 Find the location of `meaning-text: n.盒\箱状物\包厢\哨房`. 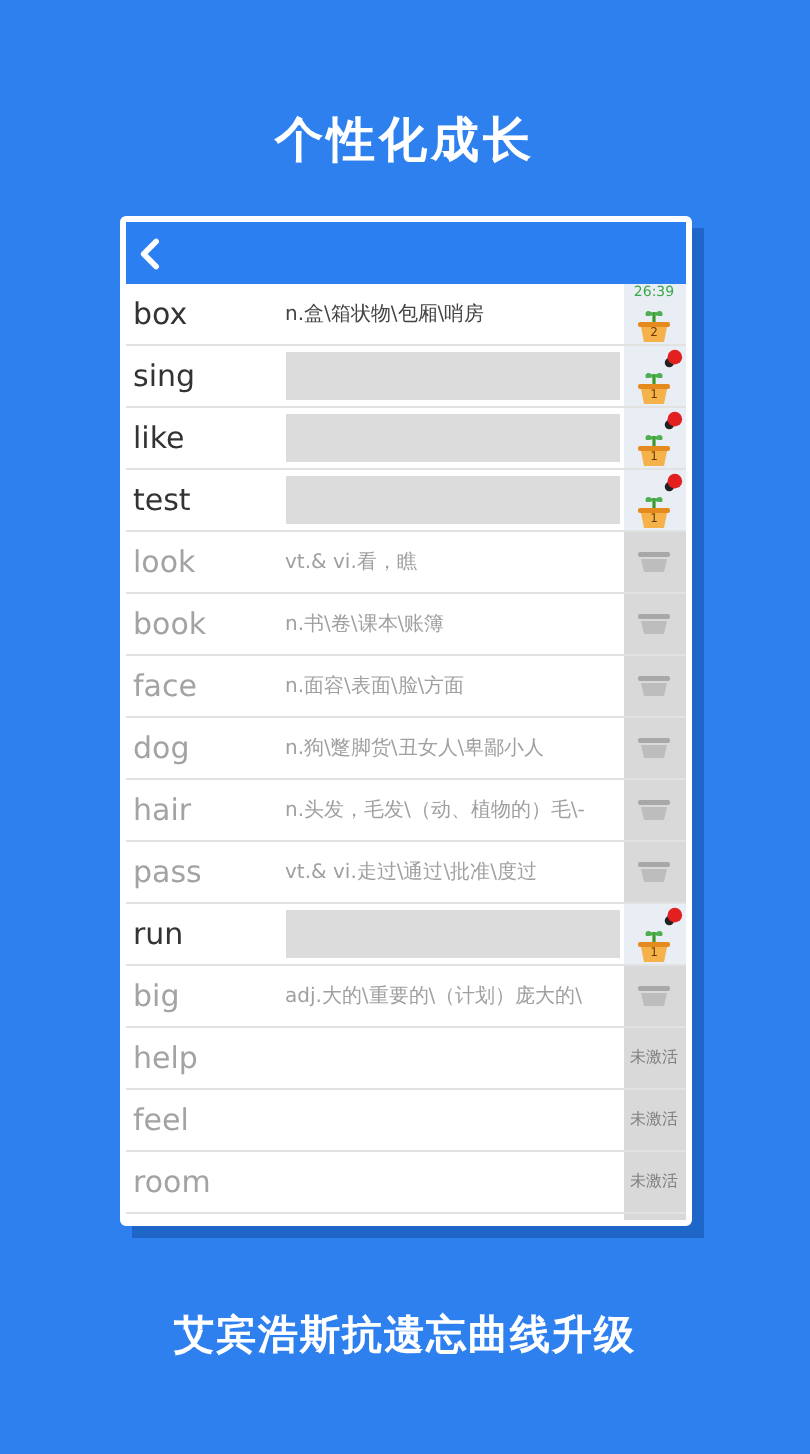

meaning-text: n.盒\箱状物\包厢\哨房 is located at coordinates (385, 315).